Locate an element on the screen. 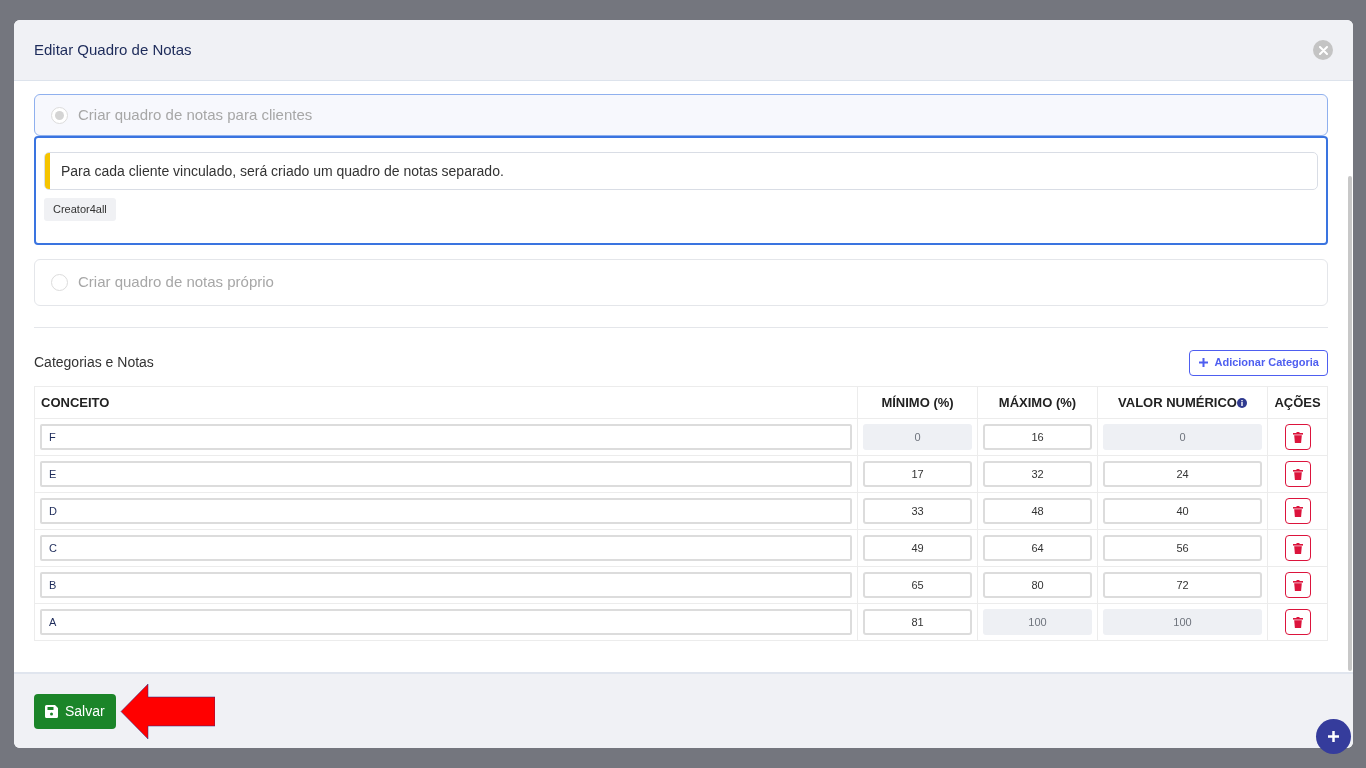  column-header: MÍNIMO (%) is located at coordinates (917, 402).